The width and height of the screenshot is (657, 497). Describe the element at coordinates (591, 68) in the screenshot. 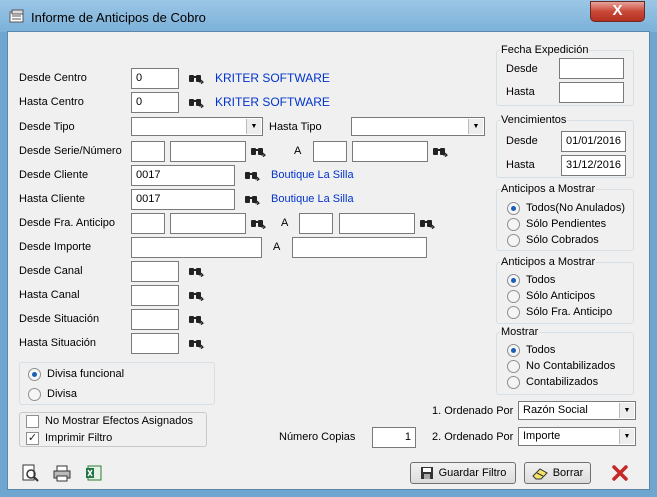

I see `fecha-exp-desde-input` at that location.